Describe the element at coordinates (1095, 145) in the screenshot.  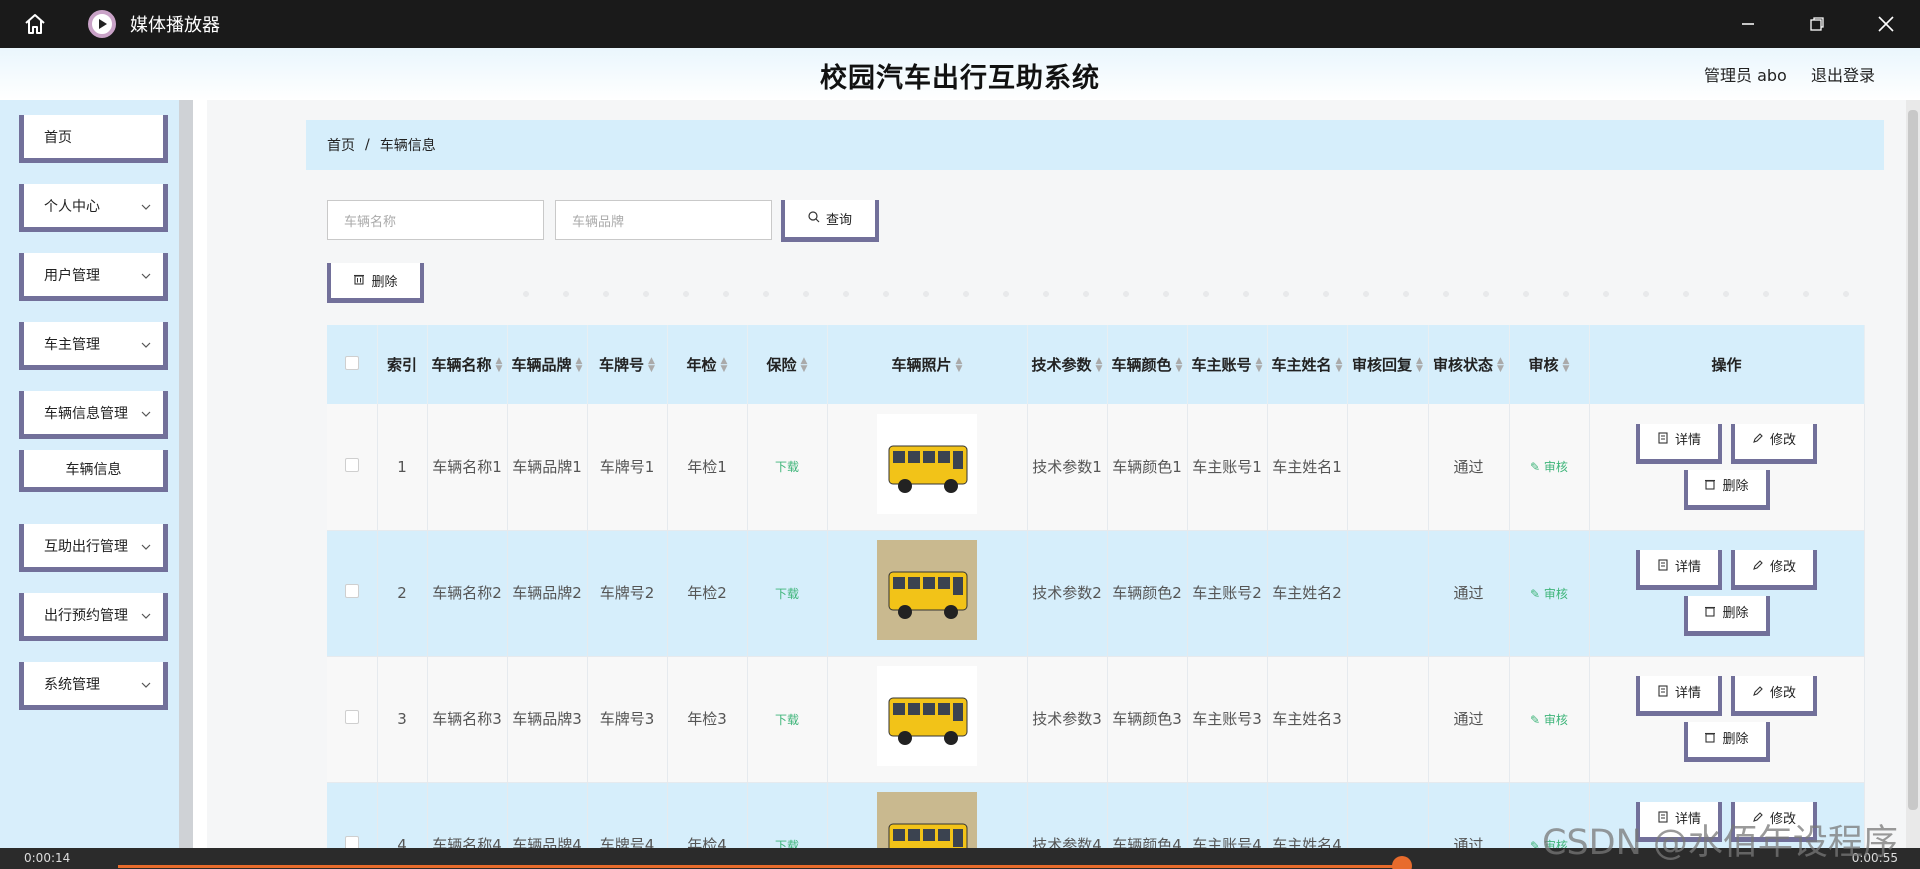
I see `breadcrumb: 首页 / 车辆信息` at that location.